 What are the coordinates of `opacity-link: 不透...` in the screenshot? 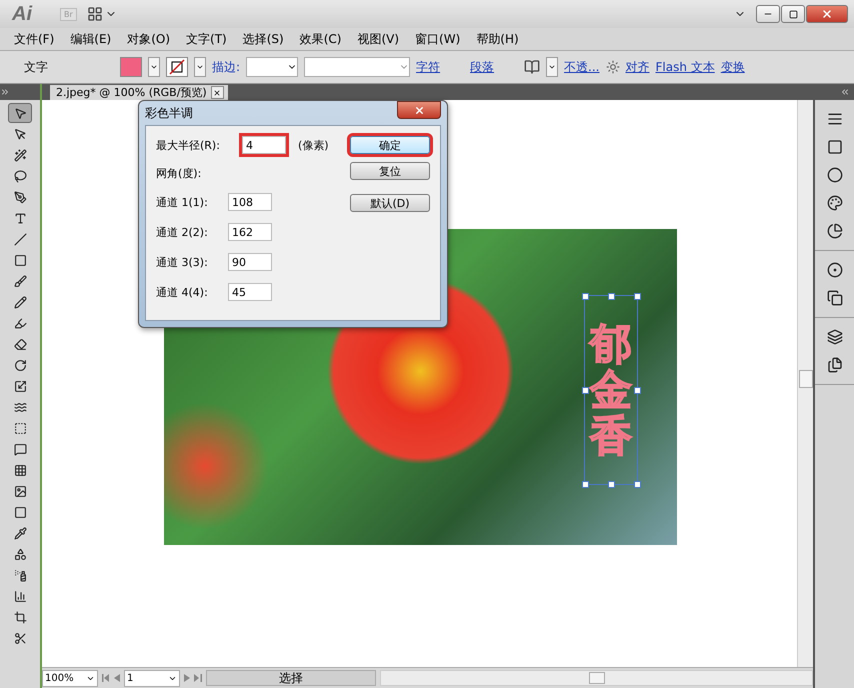 It's located at (582, 67).